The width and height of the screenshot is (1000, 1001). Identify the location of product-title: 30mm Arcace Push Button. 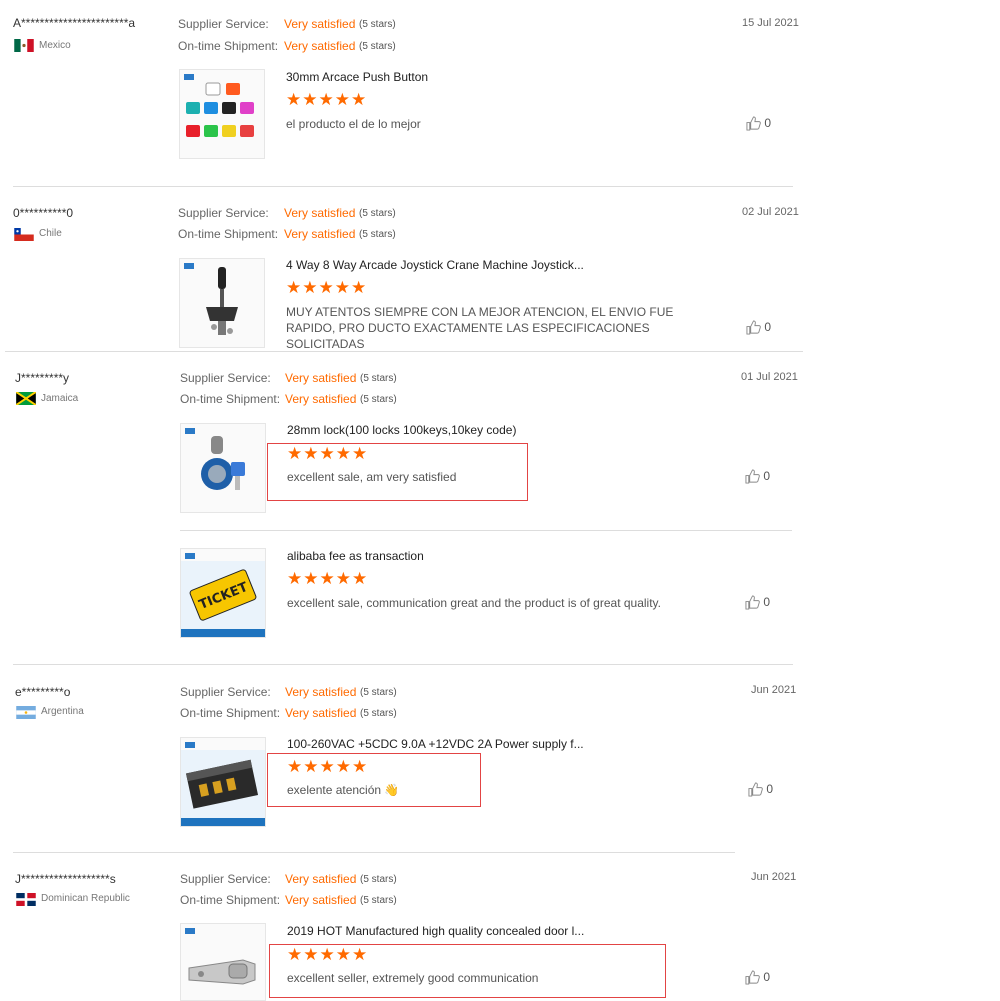
(357, 77).